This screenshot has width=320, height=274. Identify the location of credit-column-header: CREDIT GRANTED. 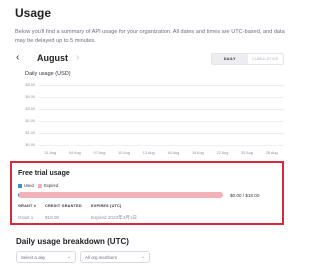
(63, 206).